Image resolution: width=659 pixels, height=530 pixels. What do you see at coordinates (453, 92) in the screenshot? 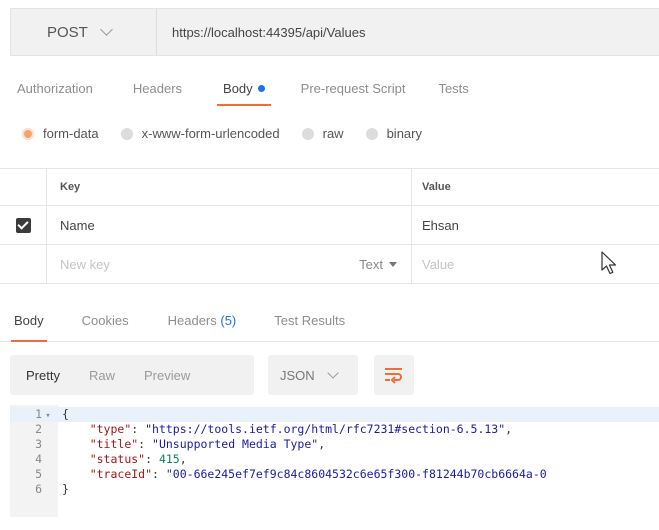
I see `tab-tests: Tests` at bounding box center [453, 92].